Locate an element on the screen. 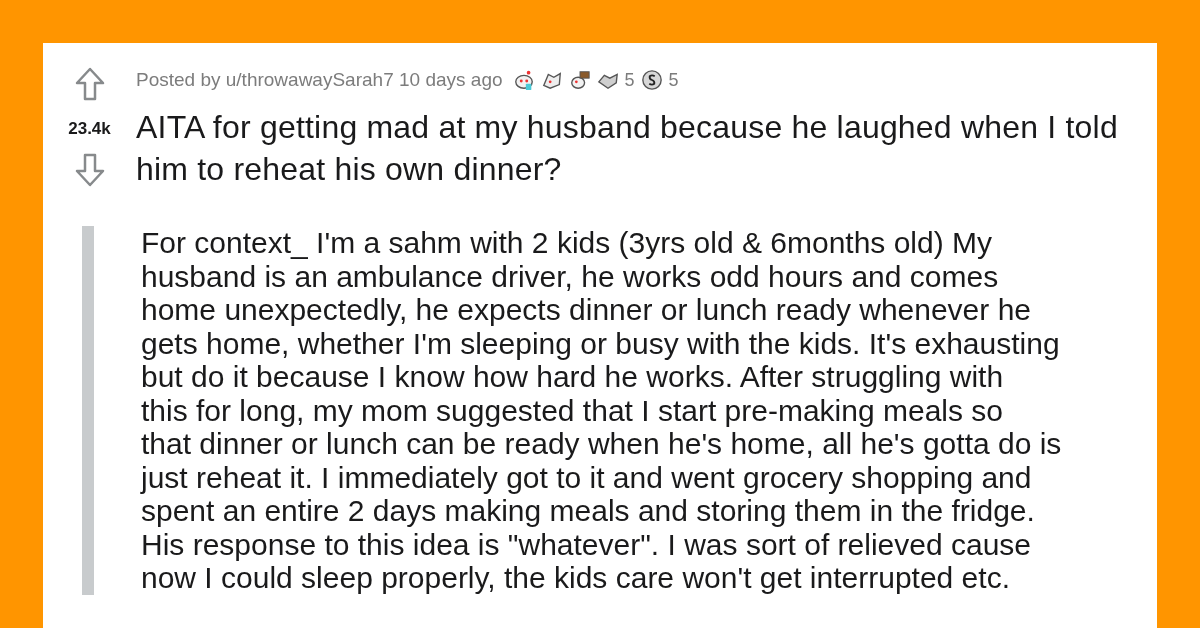 This screenshot has width=1200, height=628. body-text-line: but do it because I know how hard he works. After struggling with is located at coordinates (573, 377).